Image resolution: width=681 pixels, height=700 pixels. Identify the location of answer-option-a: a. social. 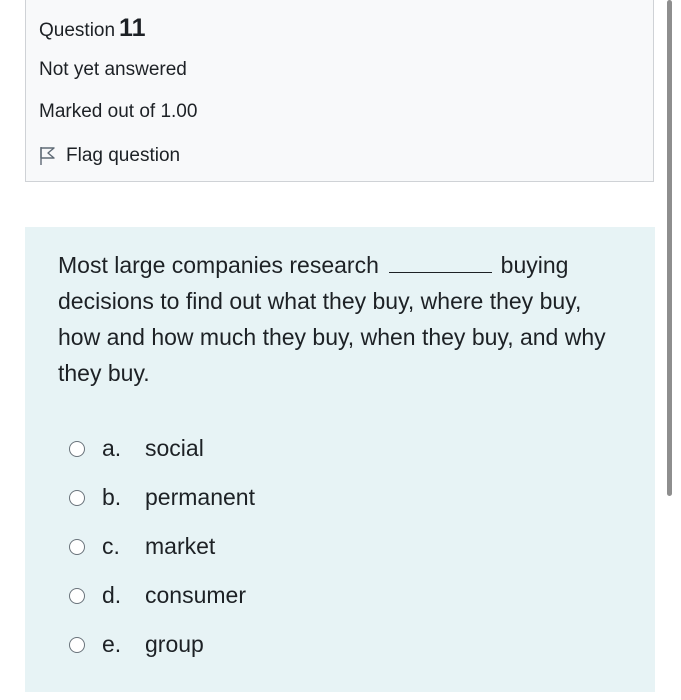
(162, 448).